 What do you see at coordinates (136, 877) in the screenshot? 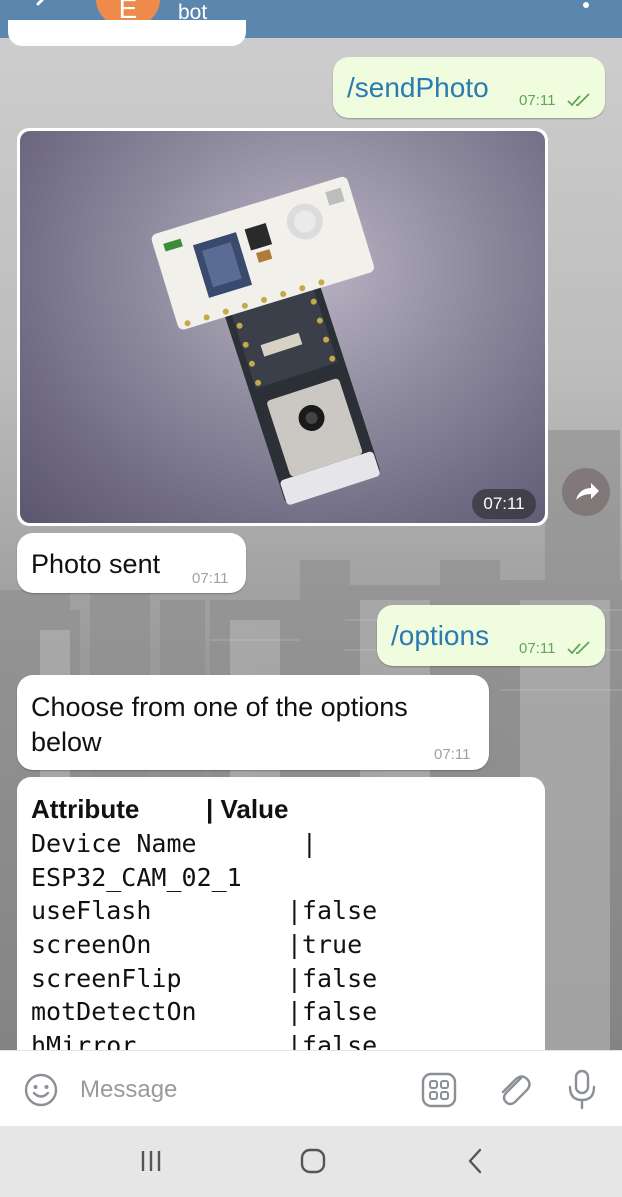
I see `table-row: ESP32_CAM_02_1` at bounding box center [136, 877].